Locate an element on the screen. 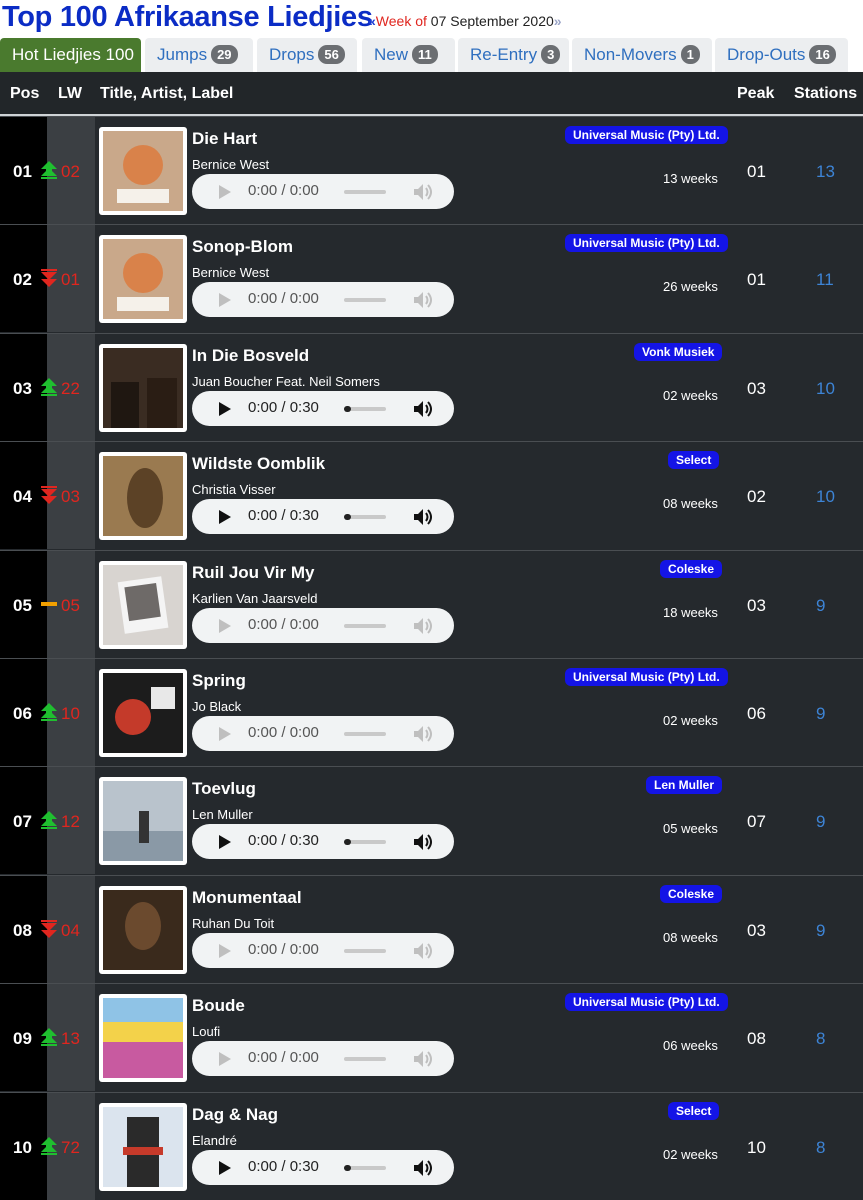  song-title: Die Hart is located at coordinates (224, 139).